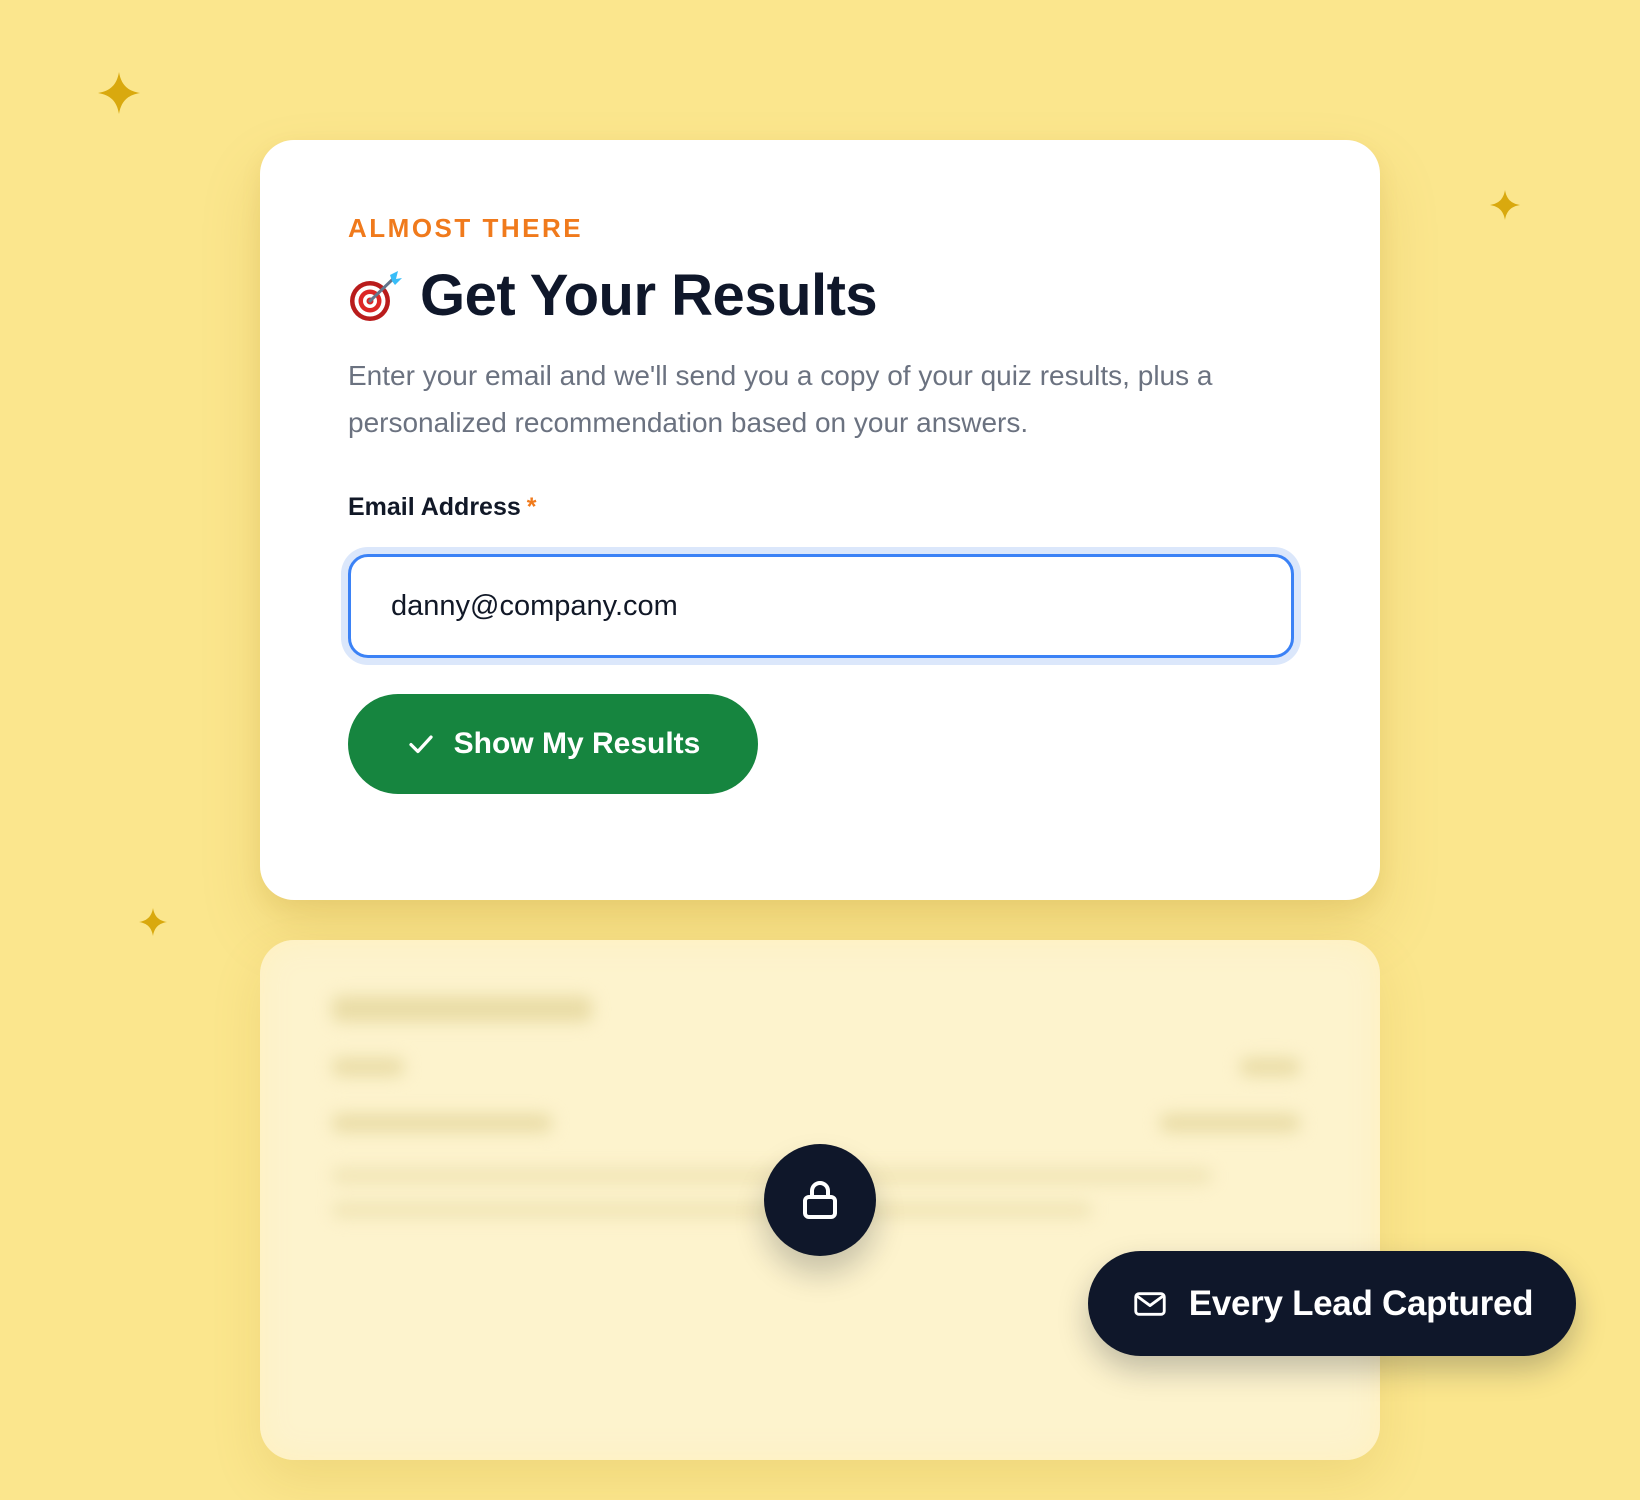 The width and height of the screenshot is (1640, 1500). I want to click on title-row: Get Your Results, so click(820, 296).